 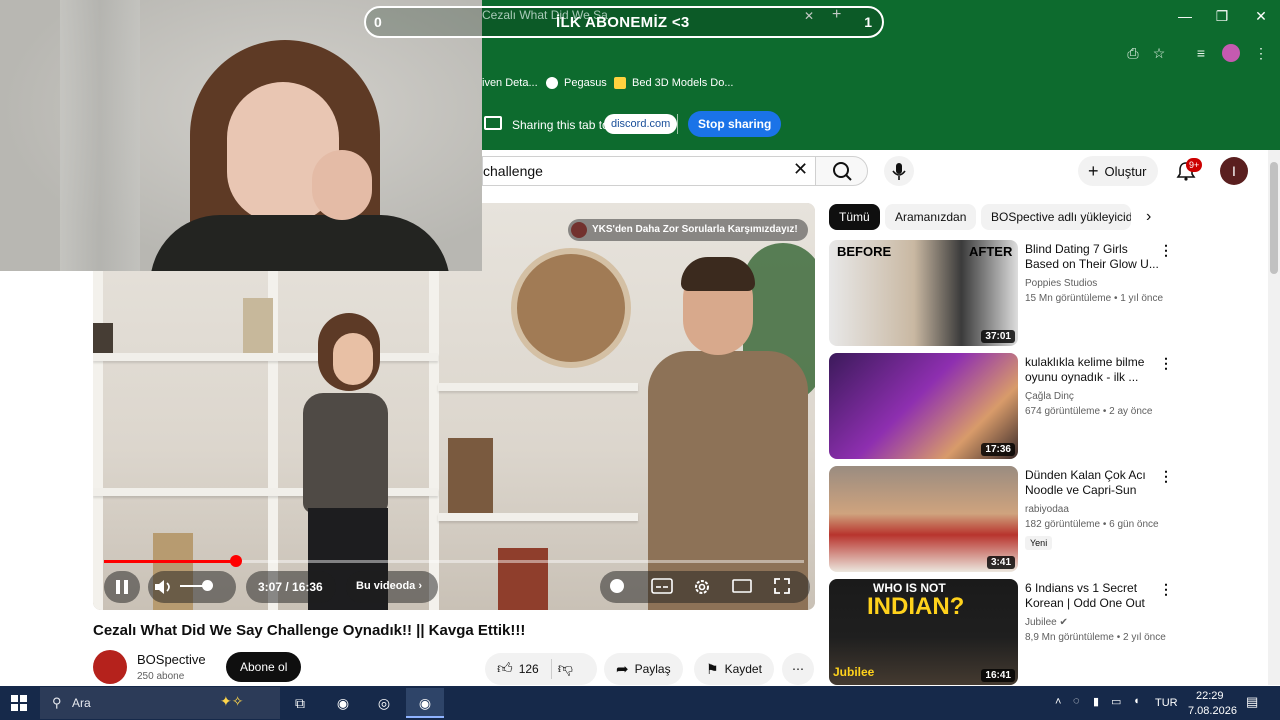 I want to click on task-view-icon: ⧉, so click(x=300, y=703).